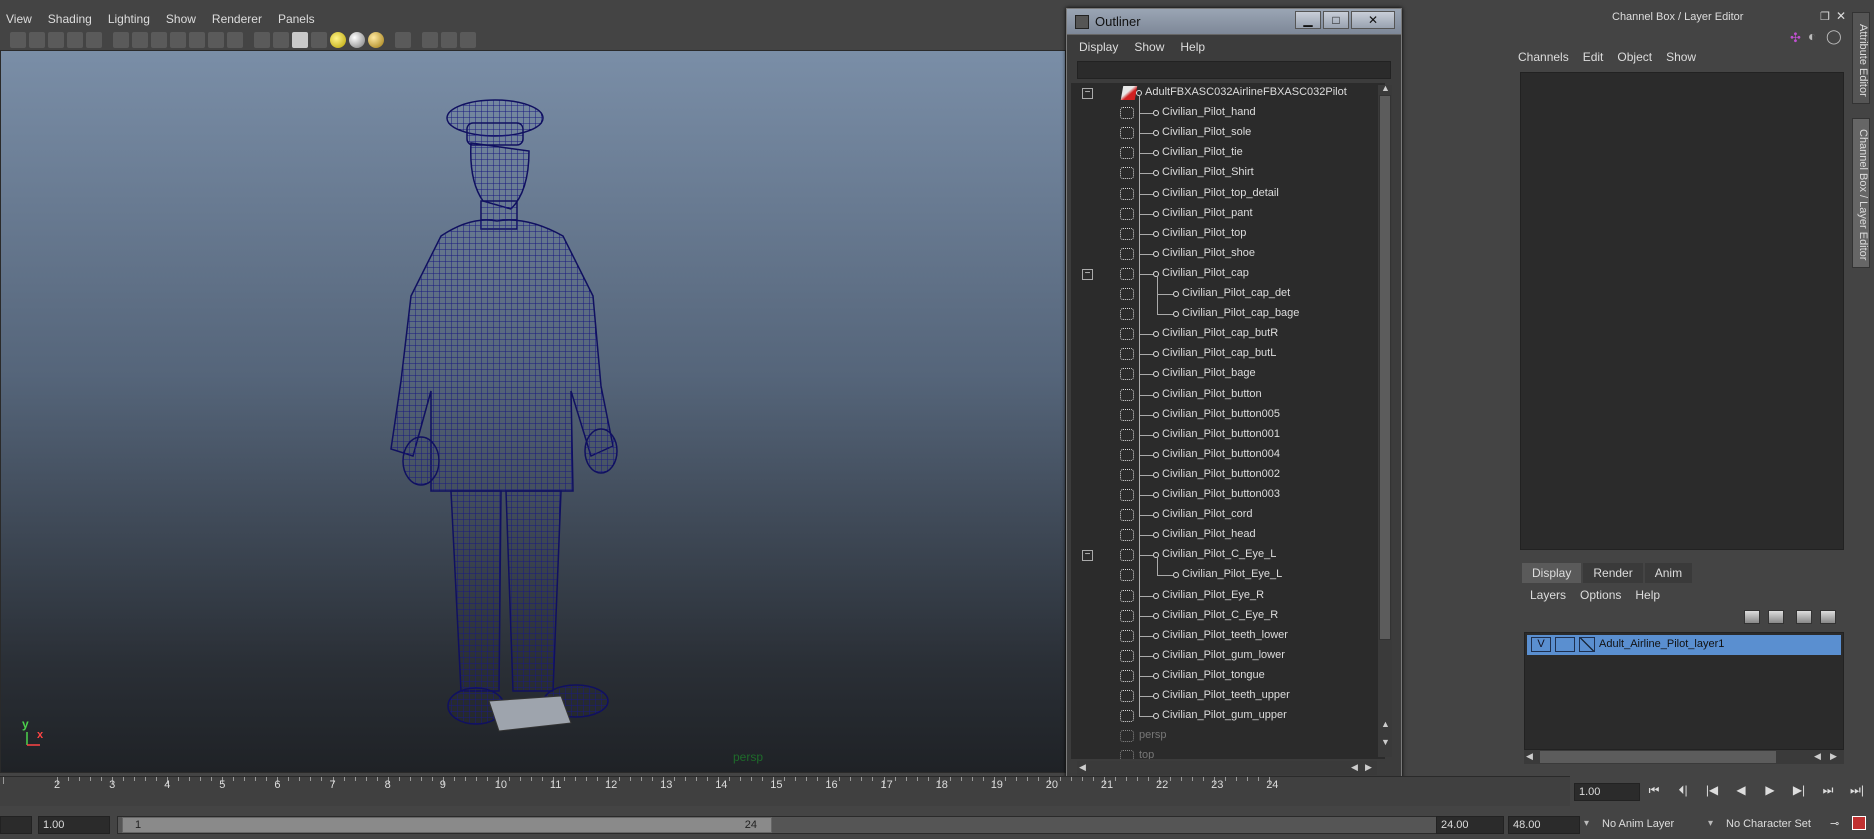 This screenshot has width=1874, height=839. Describe the element at coordinates (1234, 70) in the screenshot. I see `outliner-filter-input` at that location.